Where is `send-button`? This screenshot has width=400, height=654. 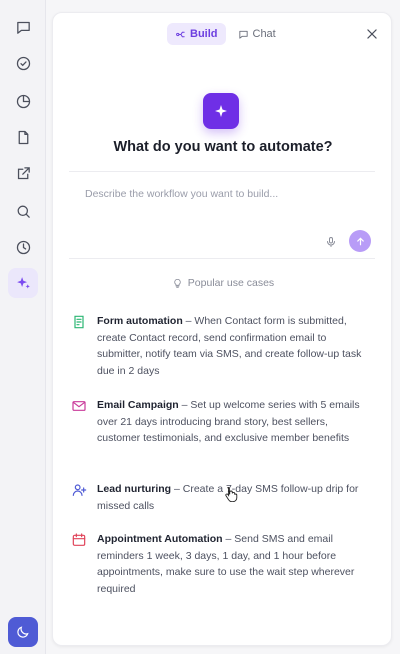 send-button is located at coordinates (360, 241).